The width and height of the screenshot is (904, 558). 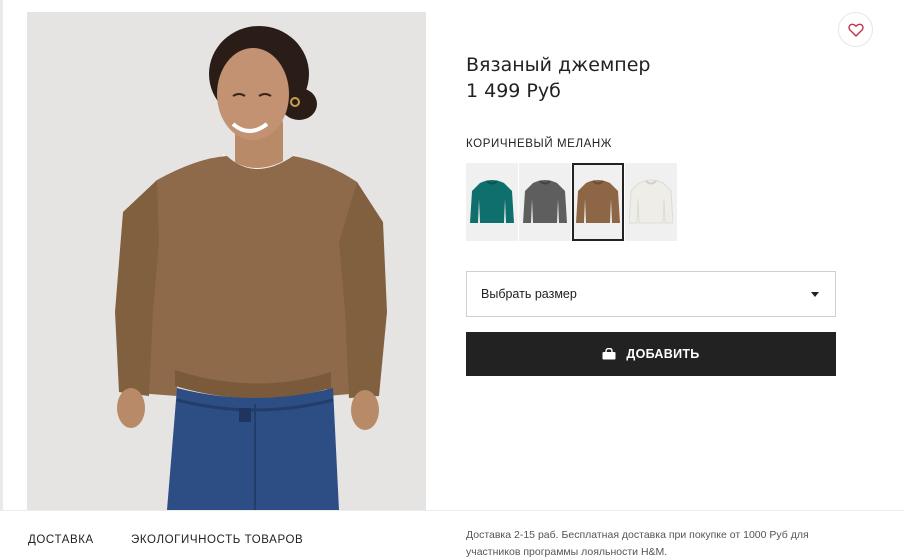 I want to click on swatch-teal, so click(x=492, y=202).